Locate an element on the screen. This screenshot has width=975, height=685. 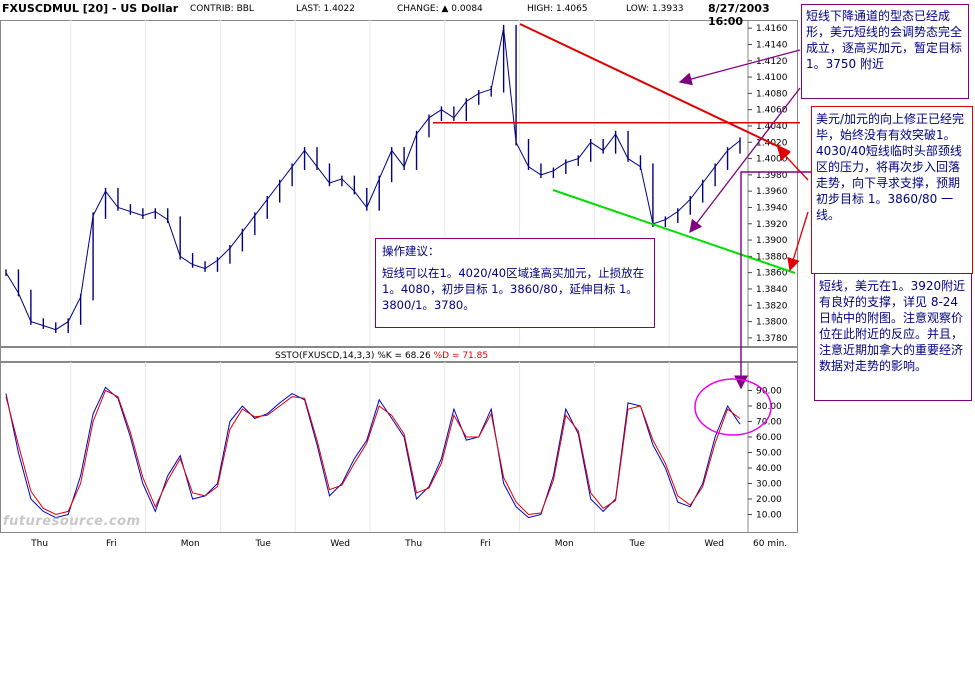
stochastic-d-line is located at coordinates (373, 452).